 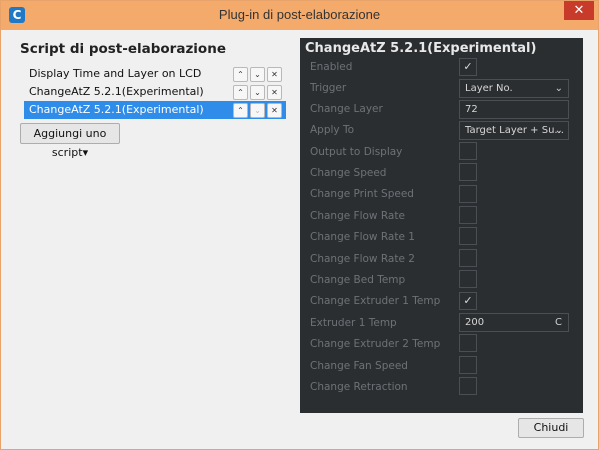 I want to click on change-extruder-2-temp-checkbox, so click(x=468, y=343).